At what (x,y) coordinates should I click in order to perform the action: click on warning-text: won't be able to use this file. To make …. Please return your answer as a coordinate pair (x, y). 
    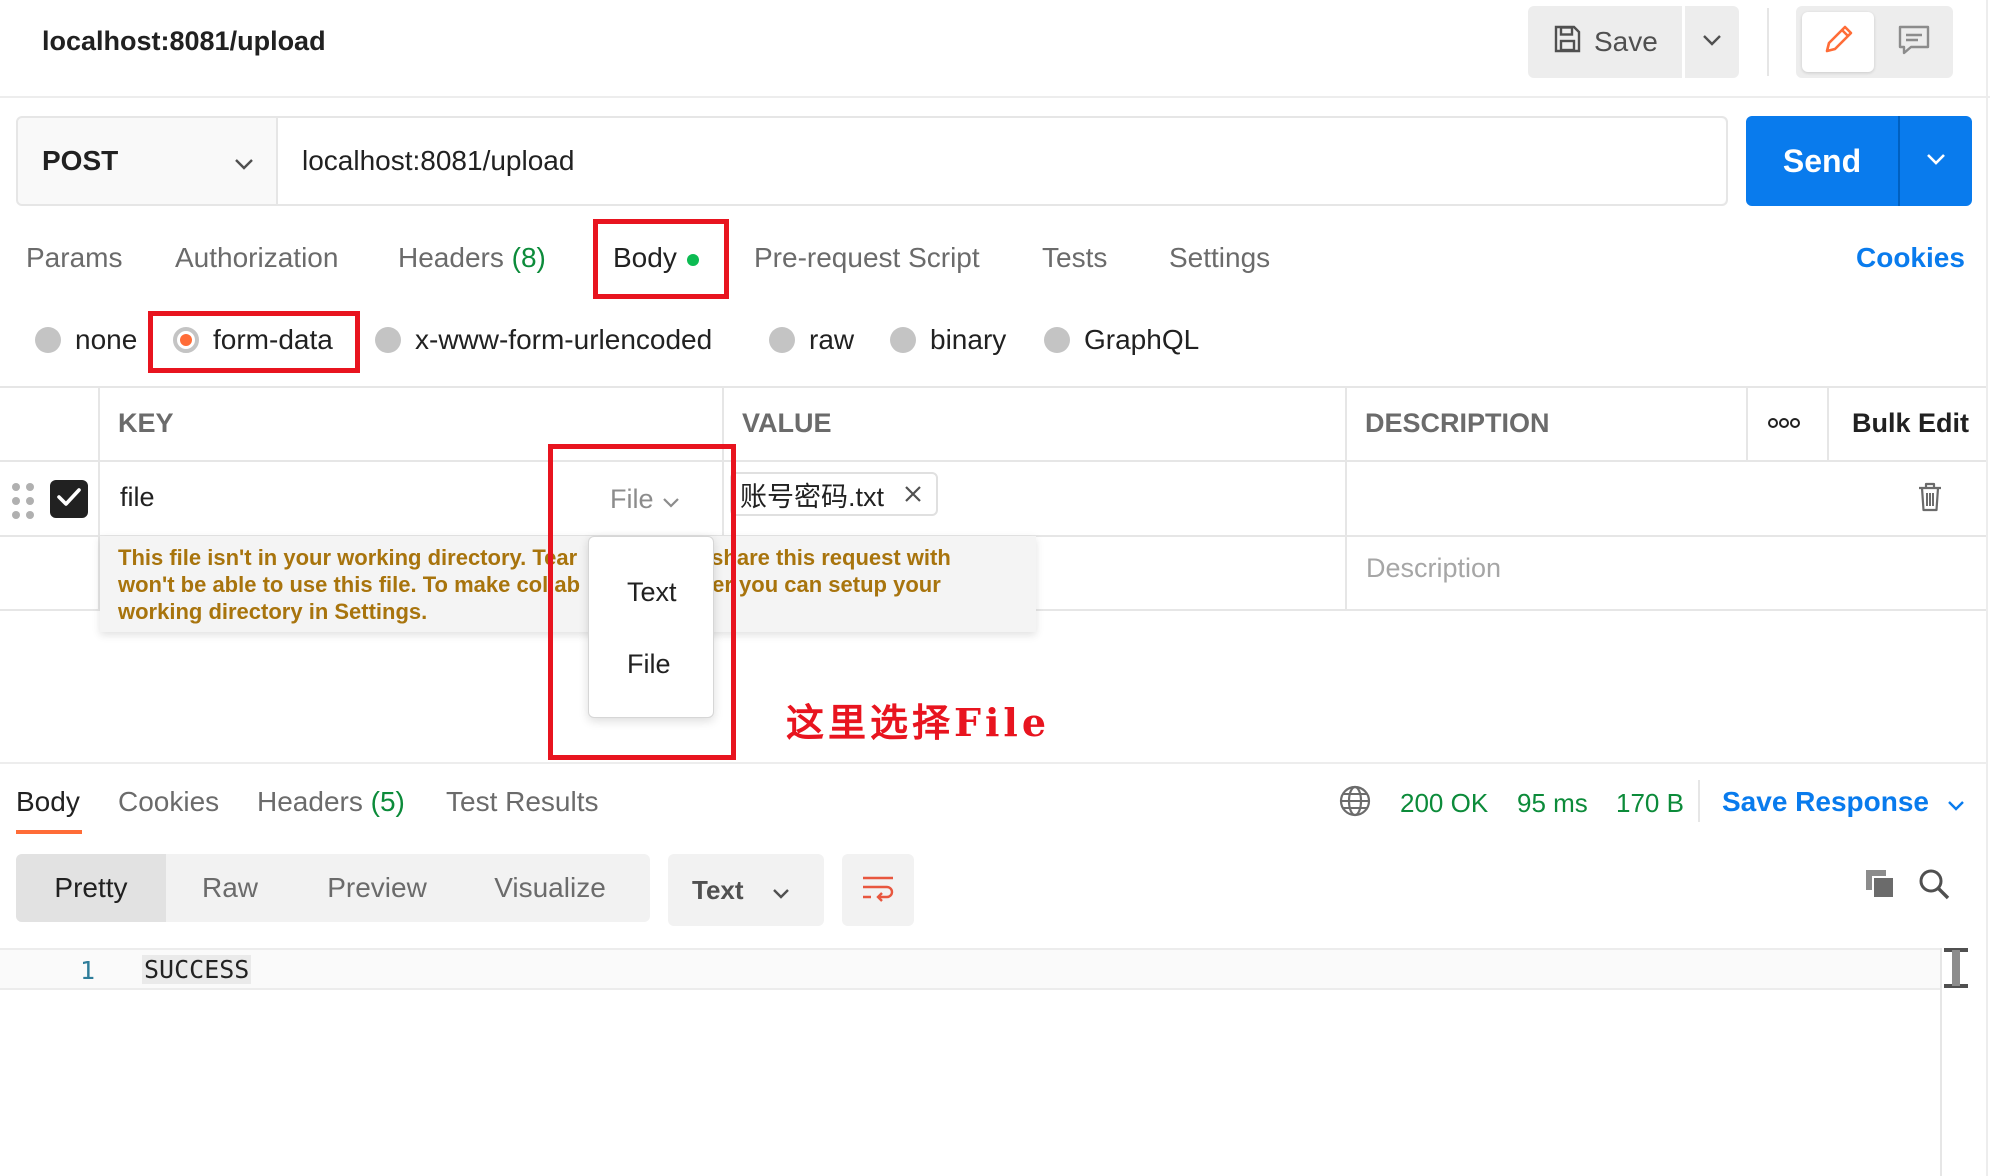
    Looking at the image, I should click on (349, 584).